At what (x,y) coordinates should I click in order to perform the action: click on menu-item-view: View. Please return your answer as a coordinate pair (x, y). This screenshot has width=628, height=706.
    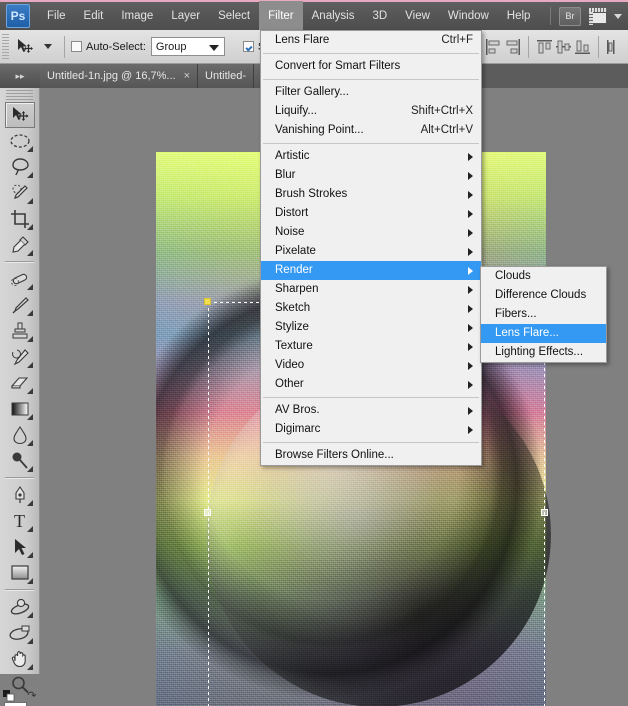
    Looking at the image, I should click on (417, 16).